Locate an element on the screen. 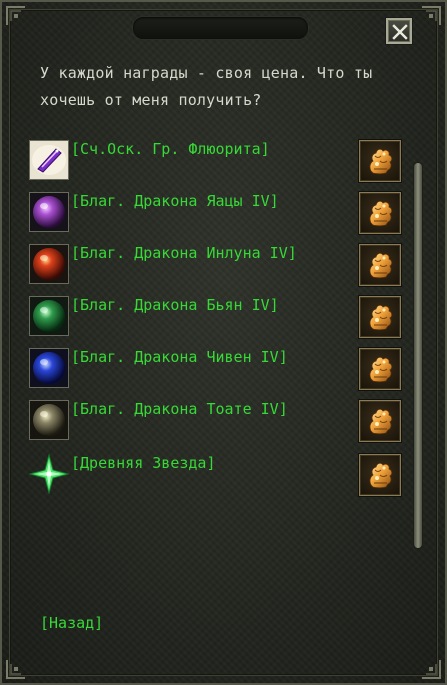 Image resolution: width=447 pixels, height=685 pixels. green-dragon-orb-icon is located at coordinates (49, 316).